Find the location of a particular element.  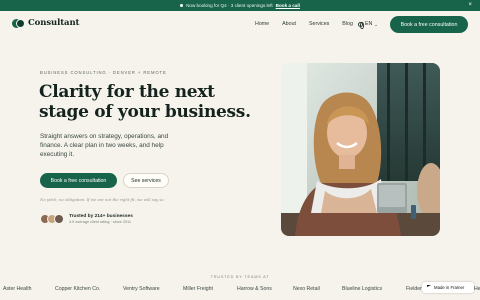

avatar-group is located at coordinates (52, 219).